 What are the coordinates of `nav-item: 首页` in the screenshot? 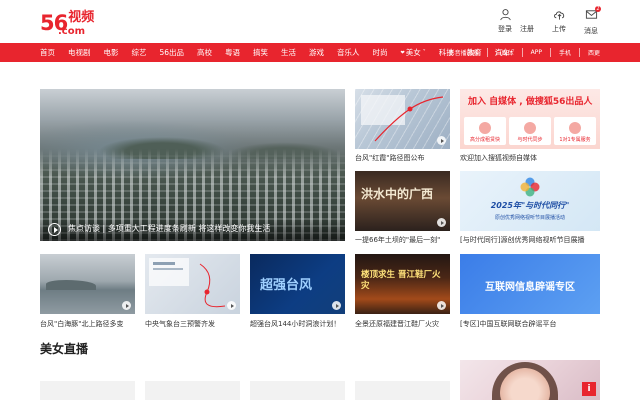 It's located at (47, 52).